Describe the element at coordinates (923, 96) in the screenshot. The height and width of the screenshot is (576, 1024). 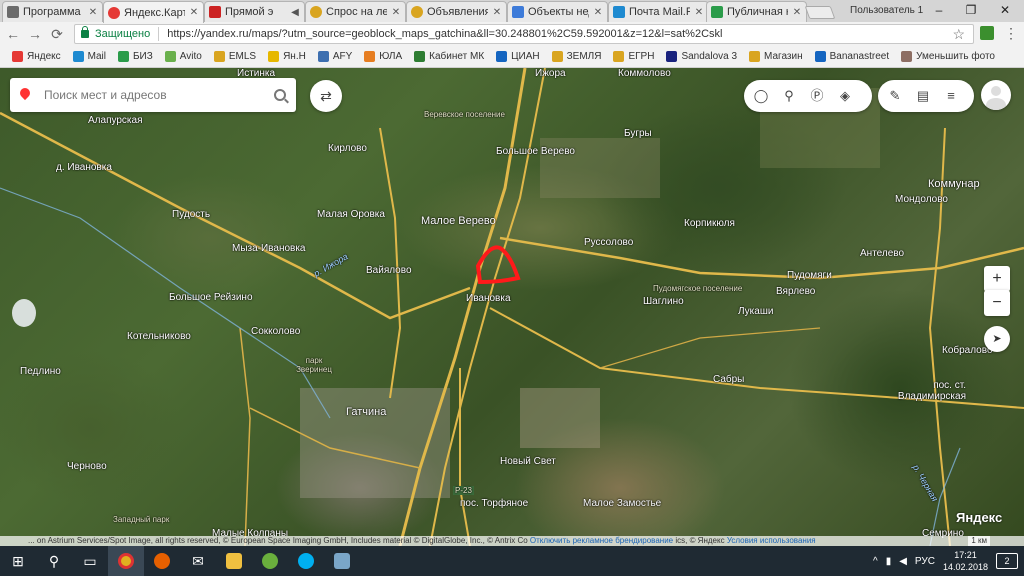
I see `print-icon: ▤` at that location.